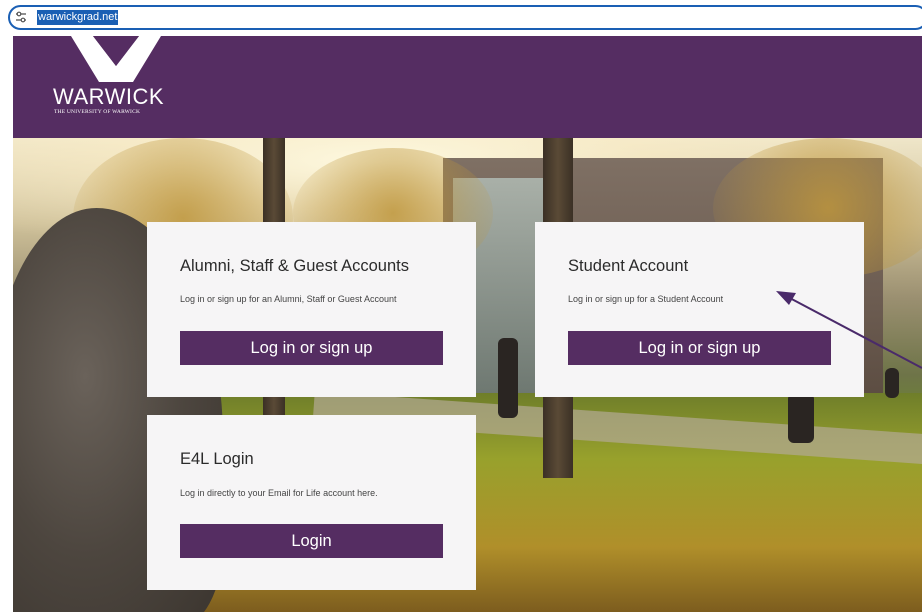 The height and width of the screenshot is (612, 922). I want to click on e4l-login-button: Login, so click(311, 541).